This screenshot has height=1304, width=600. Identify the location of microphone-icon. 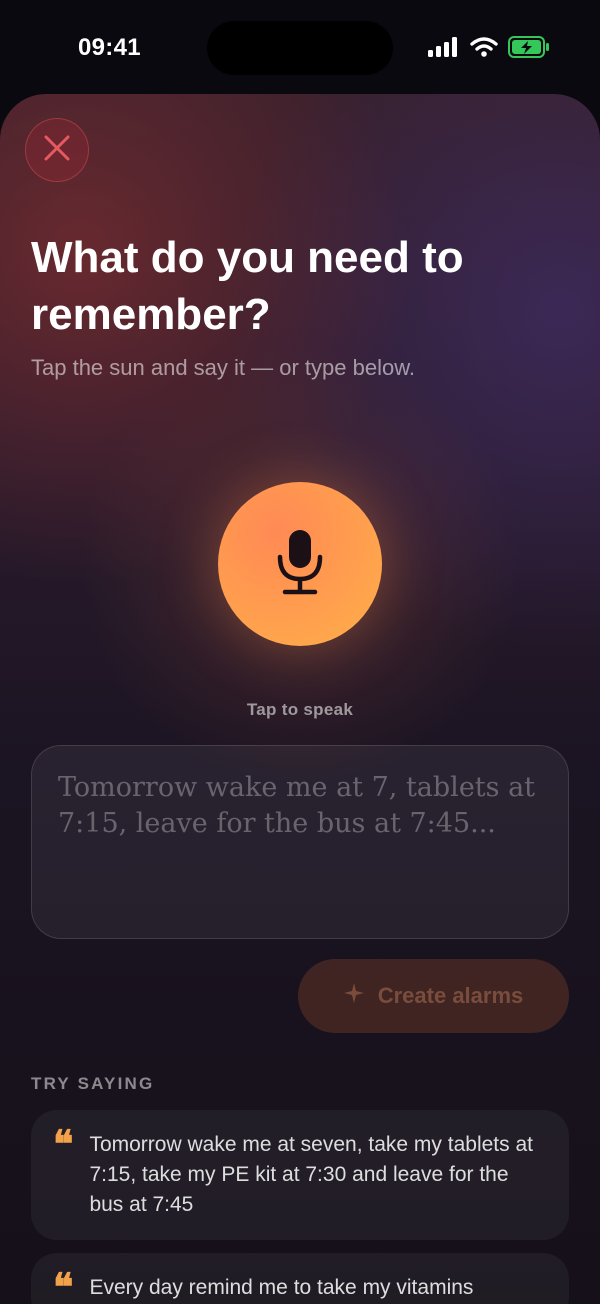
(300, 564).